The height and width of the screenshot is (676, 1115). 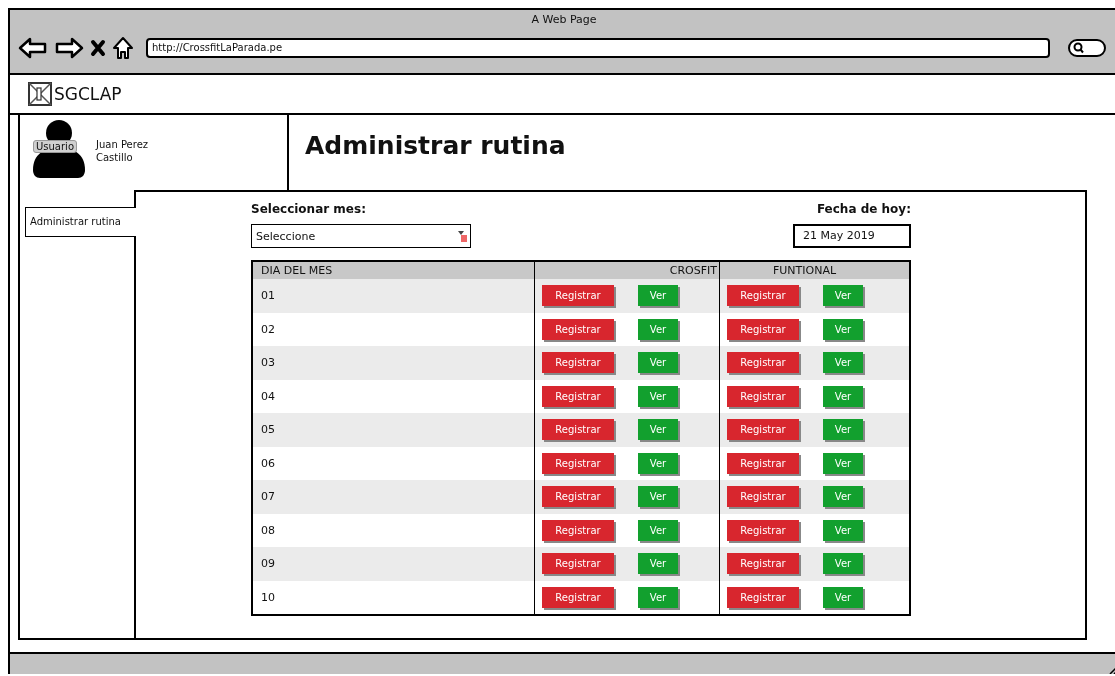 I want to click on home-icon, so click(x=123, y=48).